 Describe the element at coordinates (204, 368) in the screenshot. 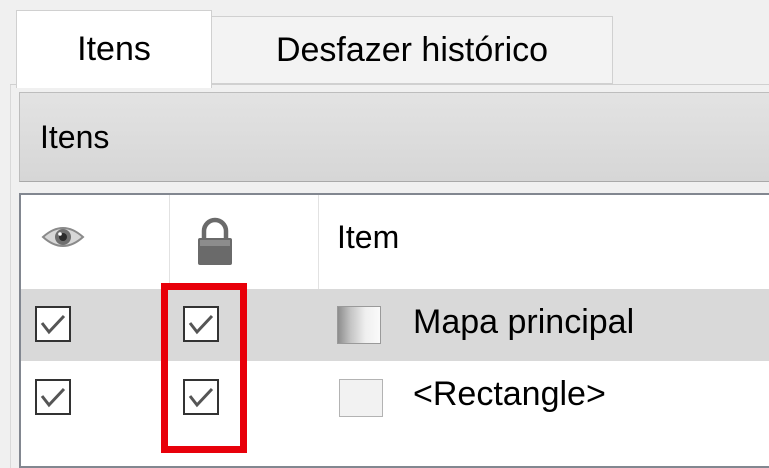

I see `lock-column-highlight` at that location.